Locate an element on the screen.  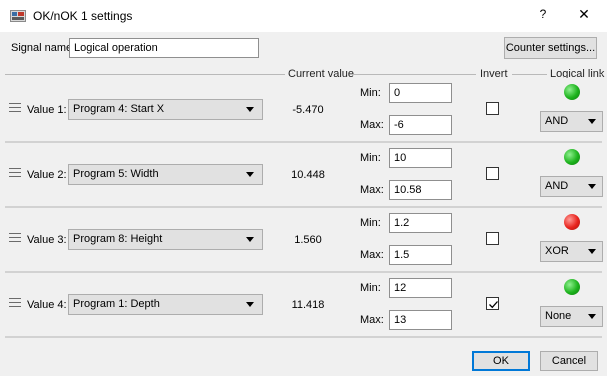
window-title: OK/nOK 1 settings is located at coordinates (83, 16).